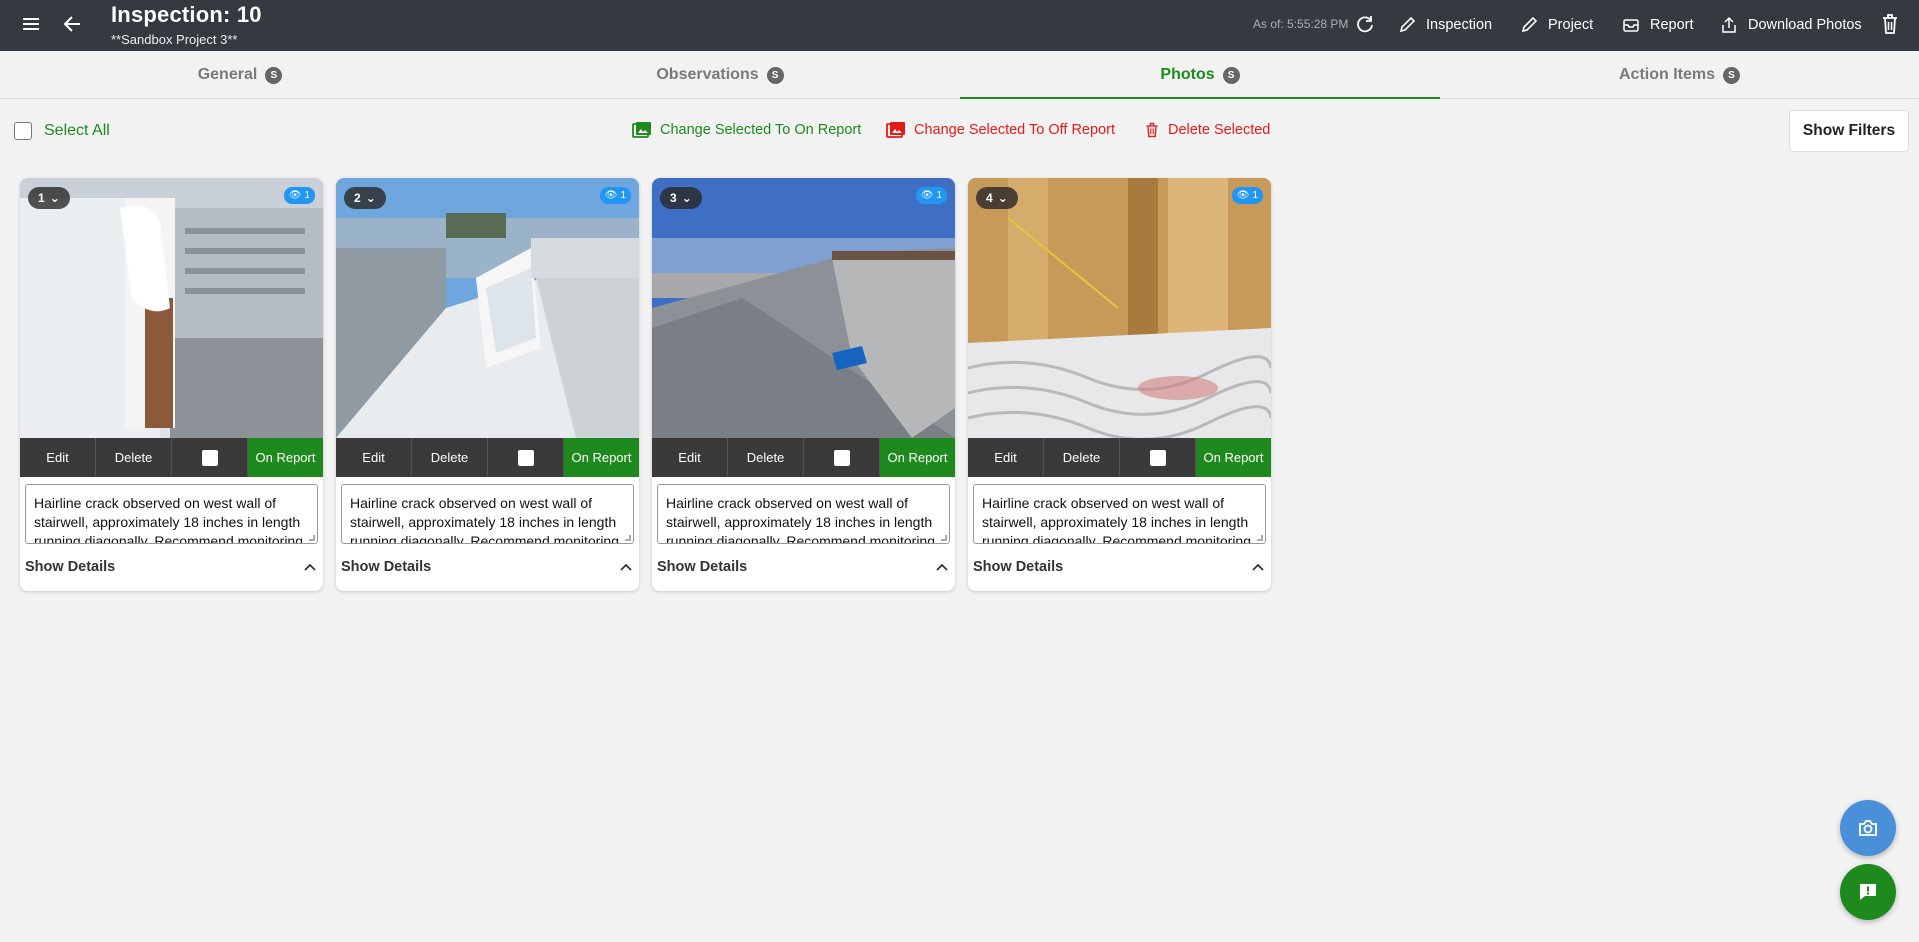  I want to click on report-icon, so click(1631, 25).